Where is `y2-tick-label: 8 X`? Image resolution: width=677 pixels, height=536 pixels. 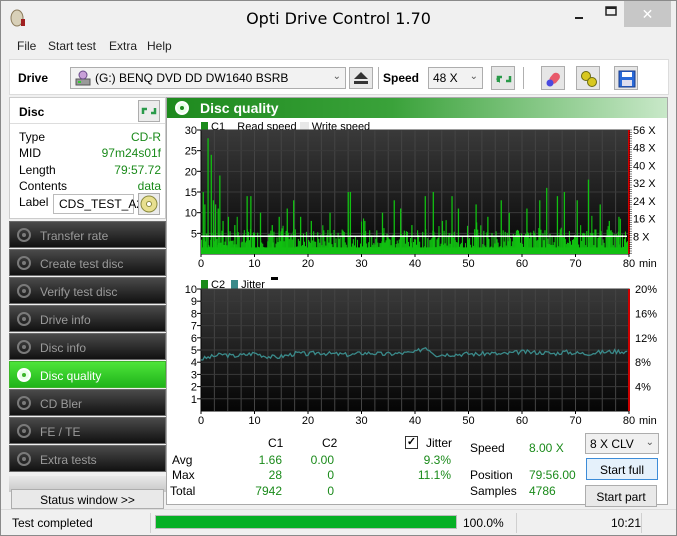 y2-tick-label: 8 X is located at coordinates (641, 237).